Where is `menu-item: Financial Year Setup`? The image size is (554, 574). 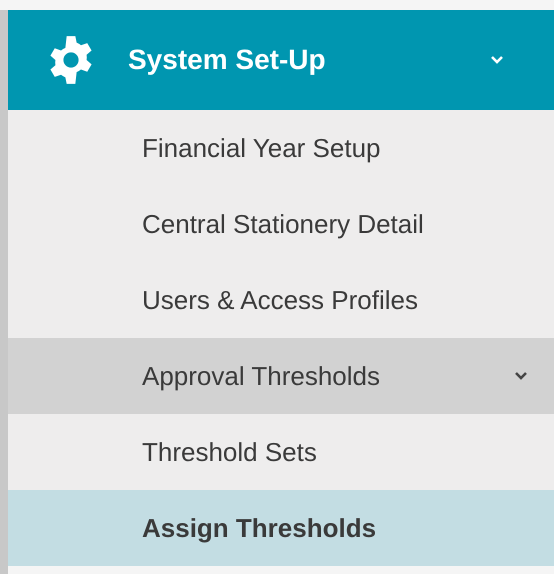 menu-item: Financial Year Setup is located at coordinates (281, 148).